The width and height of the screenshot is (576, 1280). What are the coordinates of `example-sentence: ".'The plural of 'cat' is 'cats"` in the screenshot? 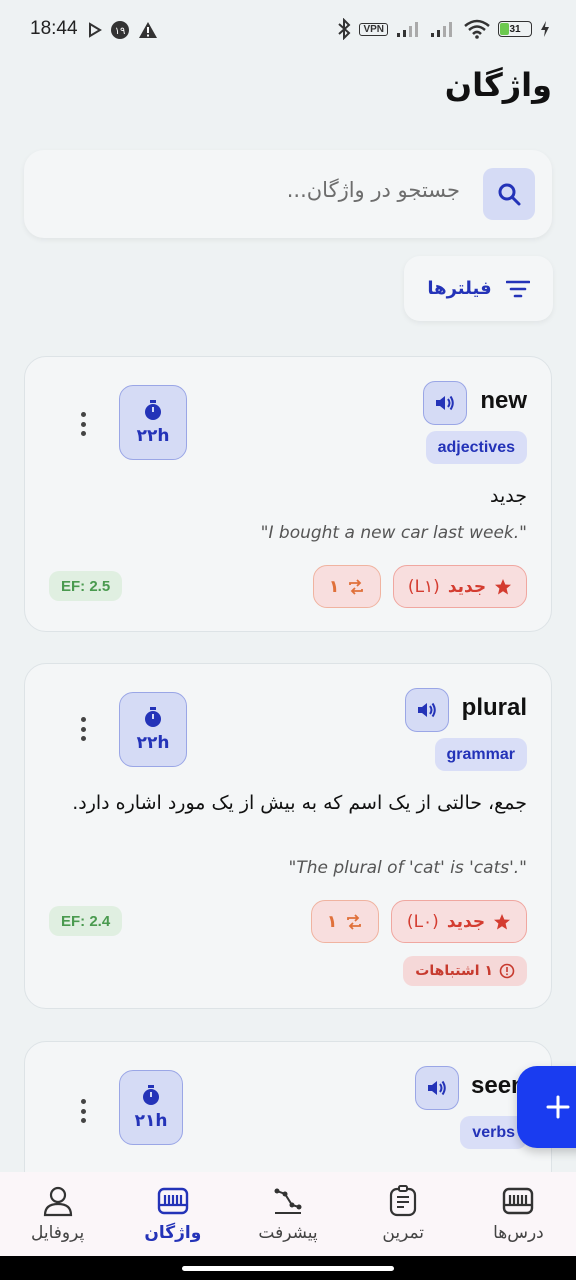 It's located at (408, 868).